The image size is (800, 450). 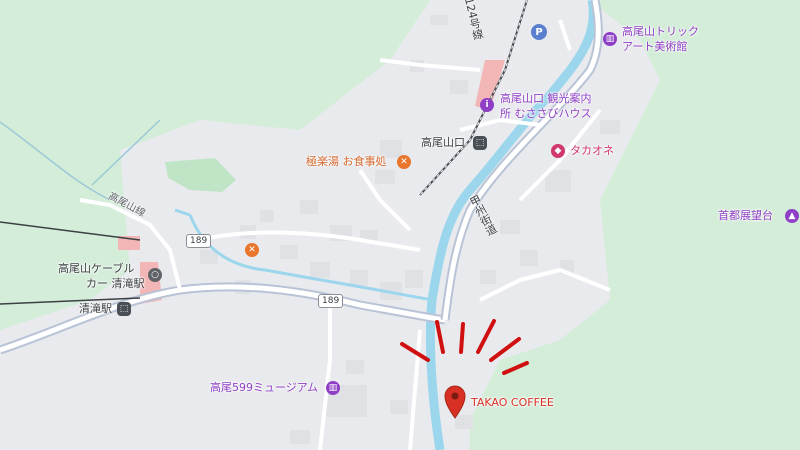 I want to click on cable-car-label-2: カー 清滝駅, so click(x=115, y=284).